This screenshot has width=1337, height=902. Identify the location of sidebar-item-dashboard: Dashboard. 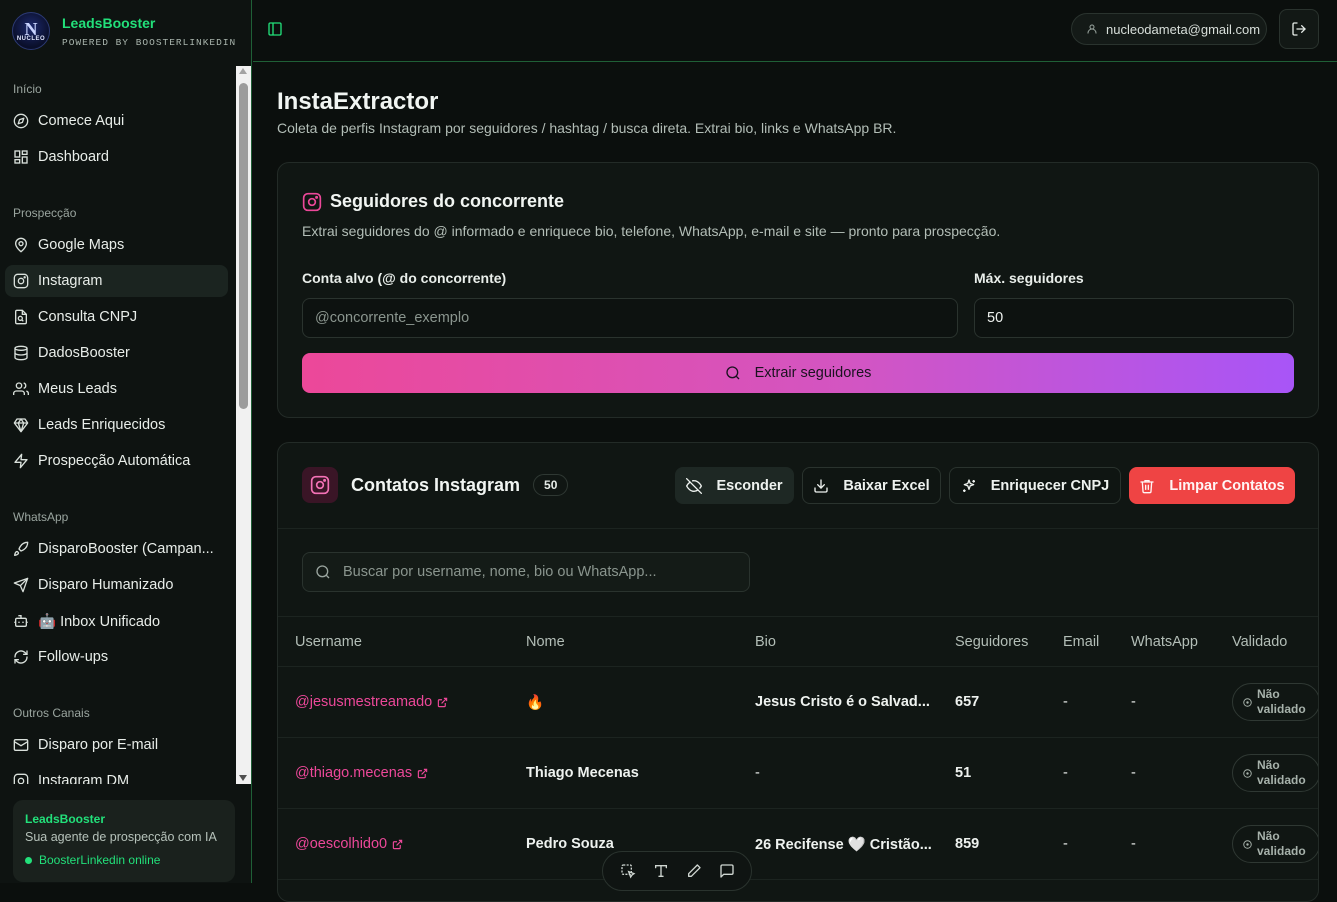
(116, 157).